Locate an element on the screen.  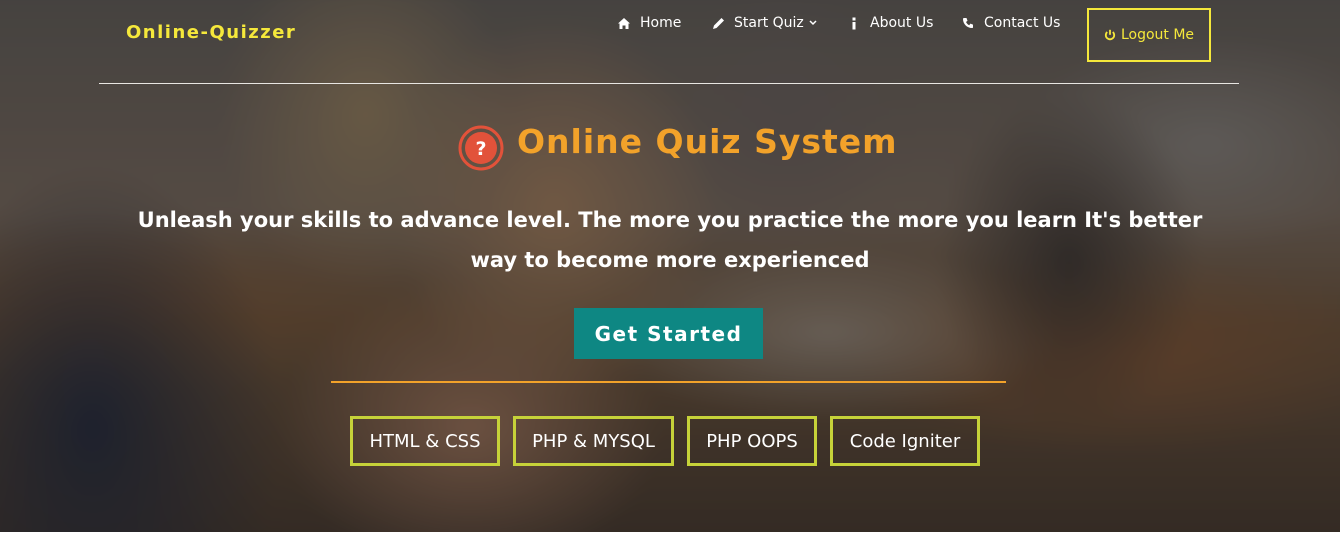
nav-item-contact-us: Contact Us is located at coordinates (1010, 23).